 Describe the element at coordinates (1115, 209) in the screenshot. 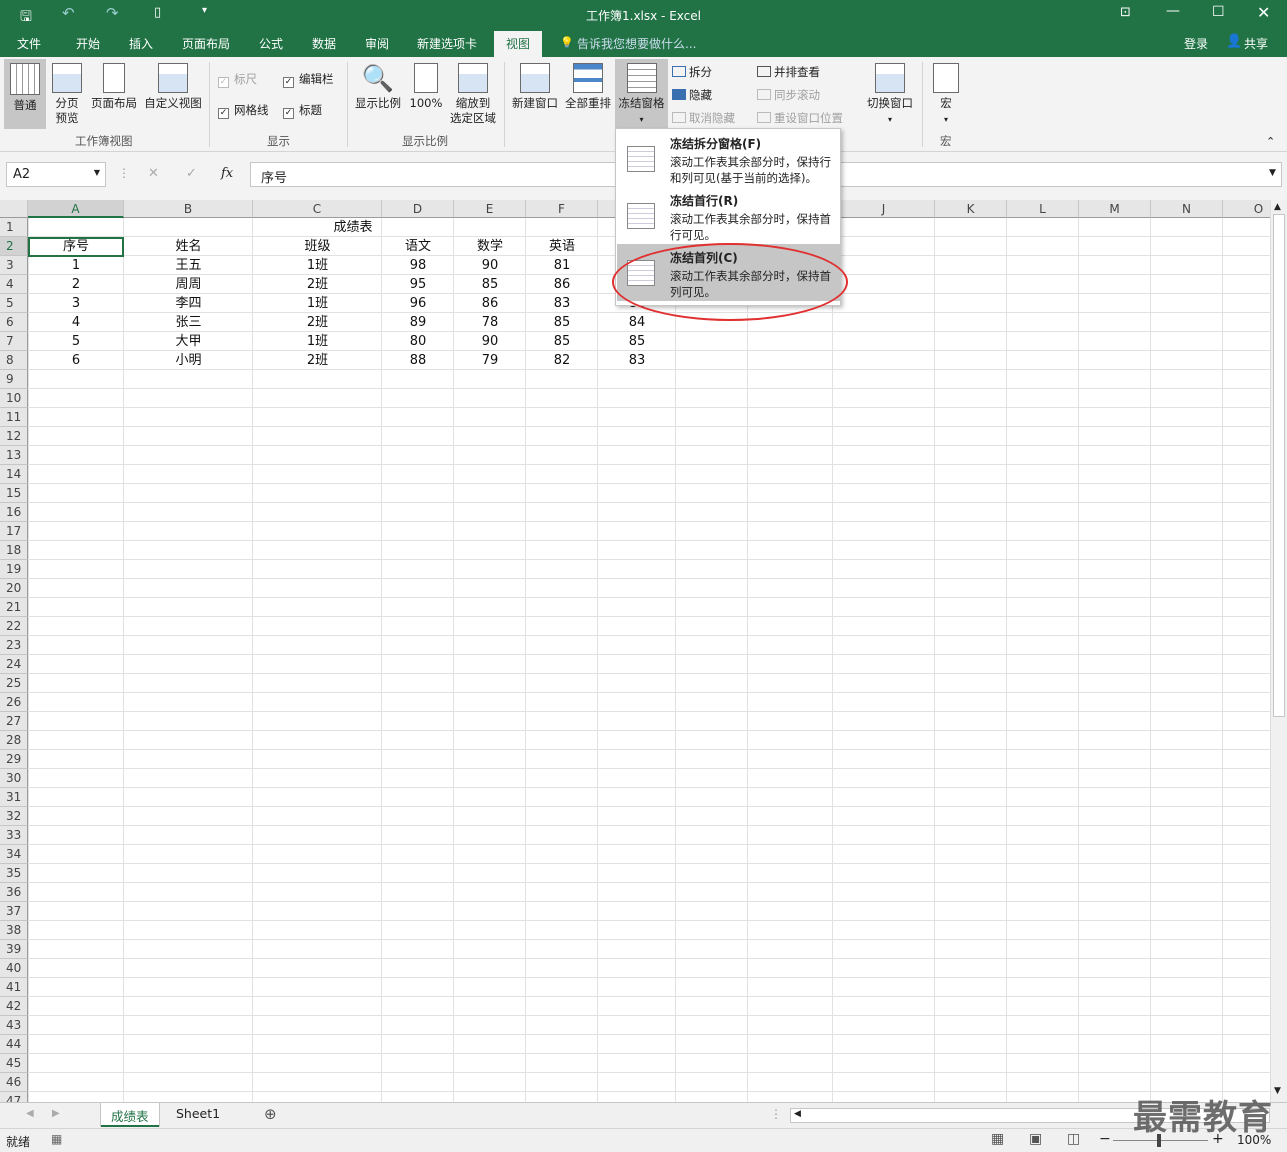

I see `column-header-M: M` at that location.